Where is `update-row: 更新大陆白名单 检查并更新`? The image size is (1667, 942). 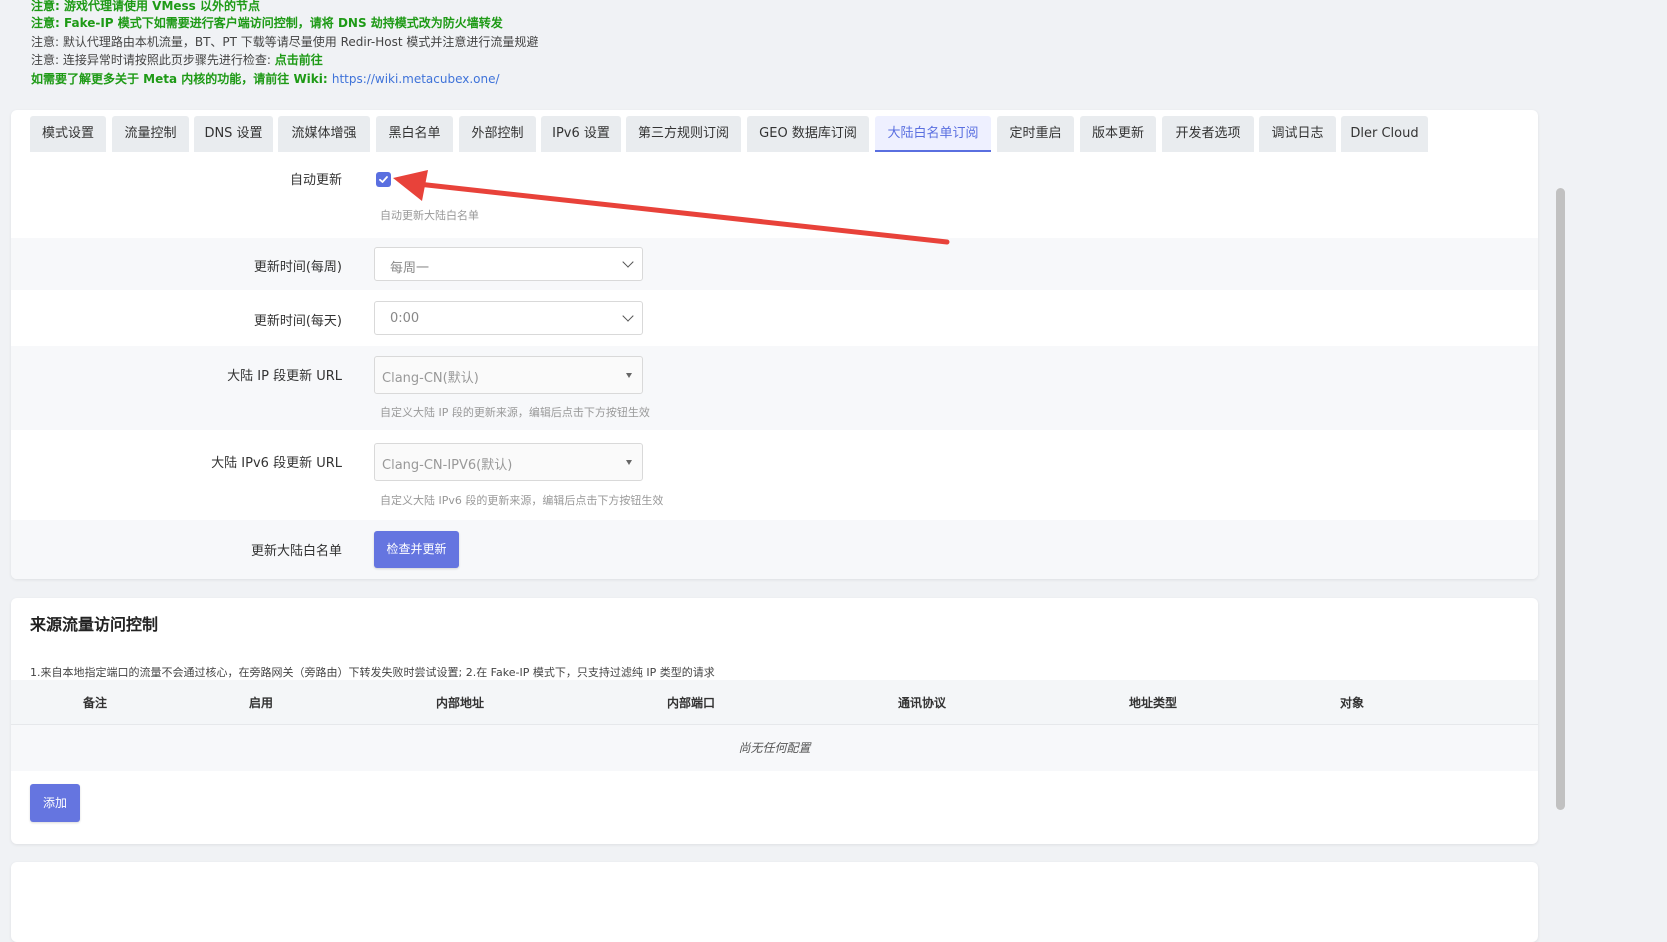
update-row: 更新大陆白名单 检查并更新 is located at coordinates (774, 549).